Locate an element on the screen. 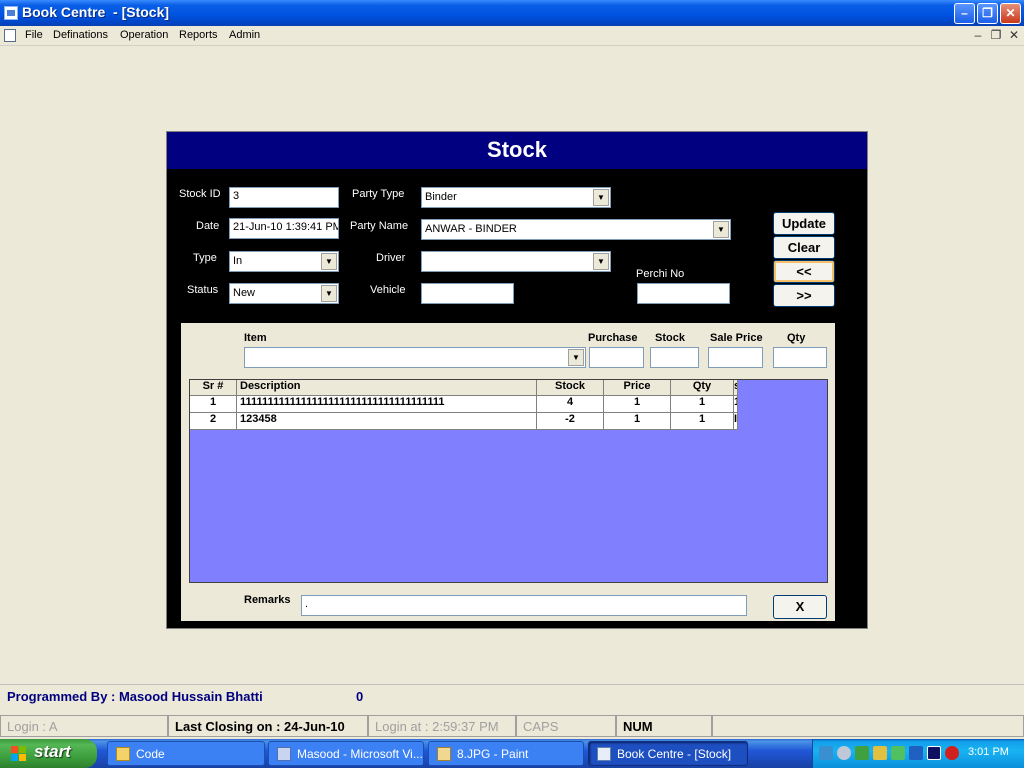 This screenshot has height=768, width=1024. child-minimize-icon: – is located at coordinates (978, 35).